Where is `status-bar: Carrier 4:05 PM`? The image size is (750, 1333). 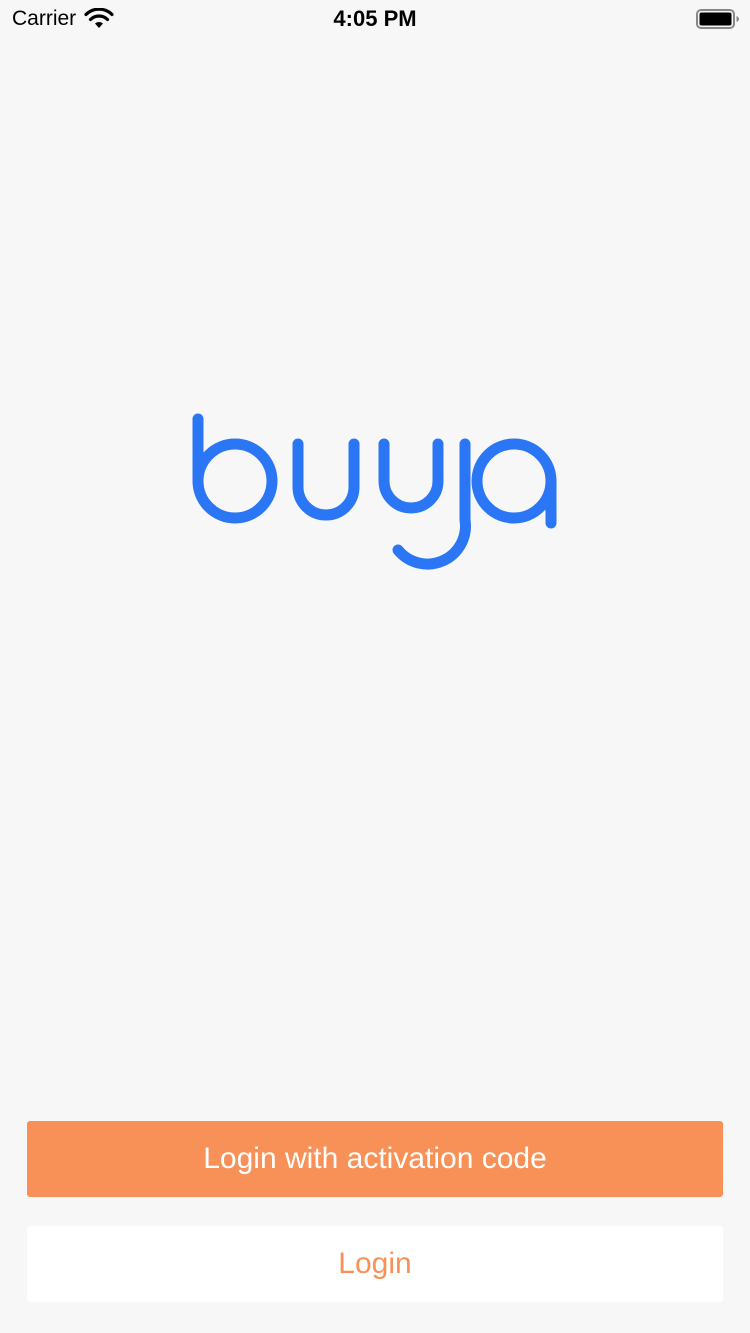 status-bar: Carrier 4:05 PM is located at coordinates (375, 20).